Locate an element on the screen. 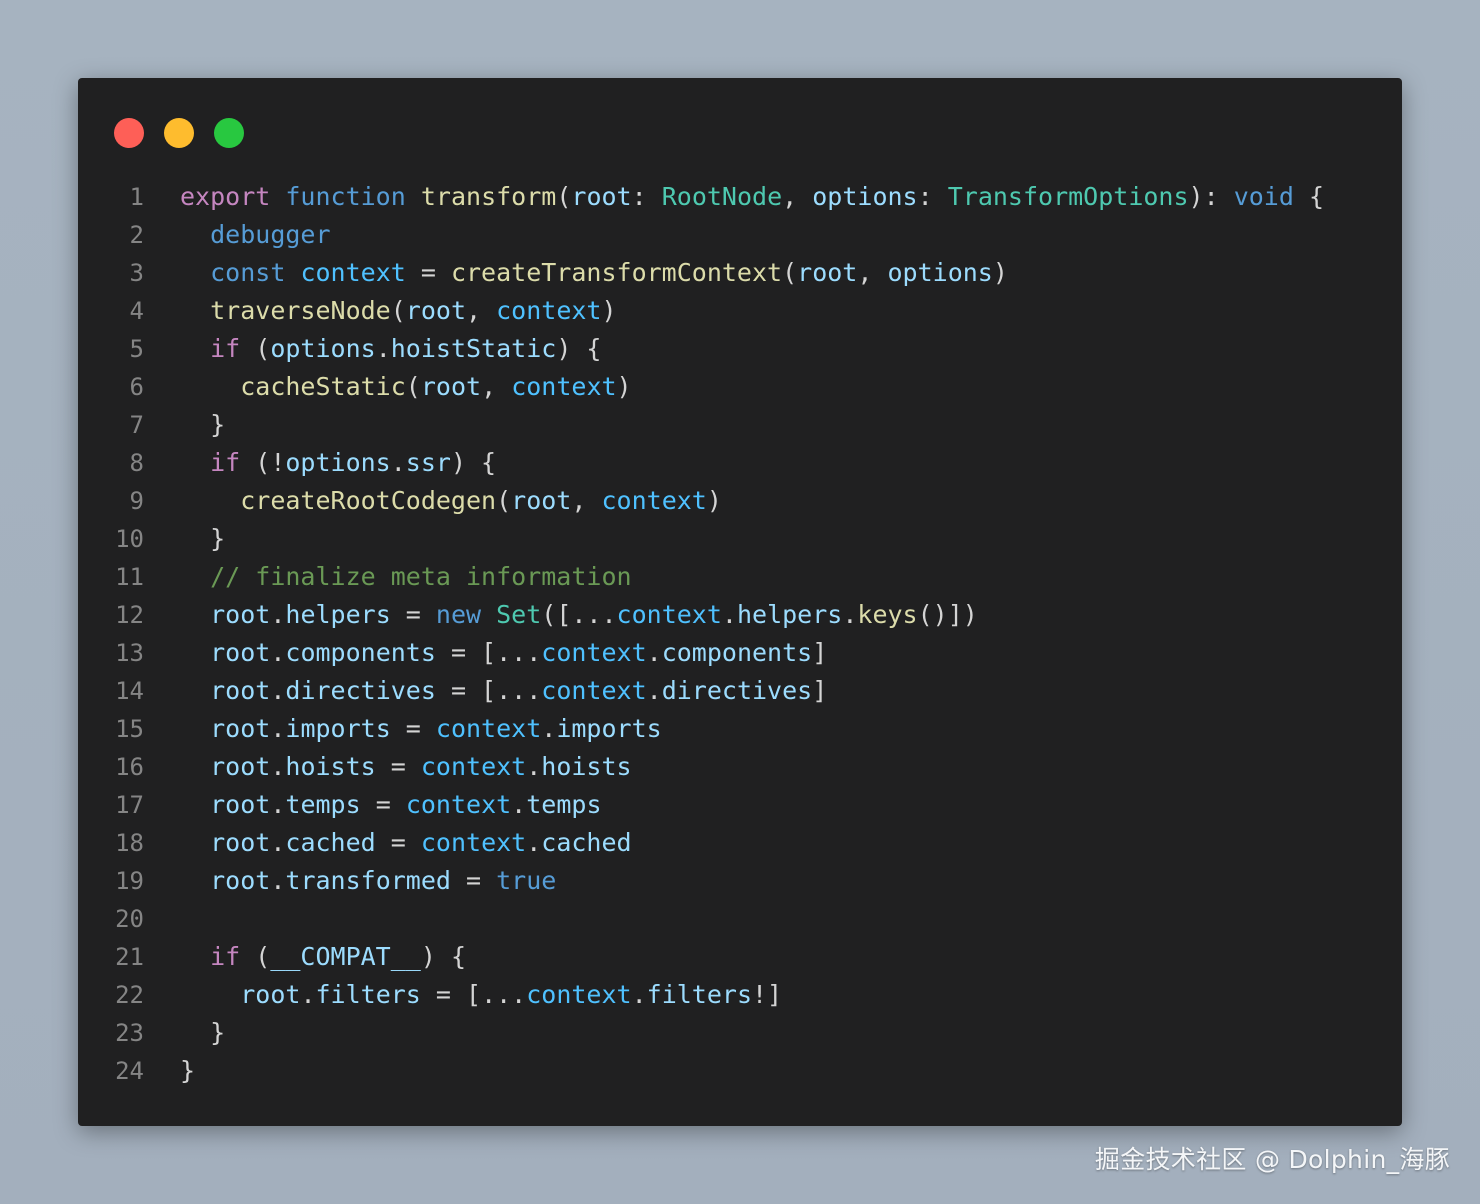 The image size is (1480, 1204). code-token: ] is located at coordinates (820, 690).